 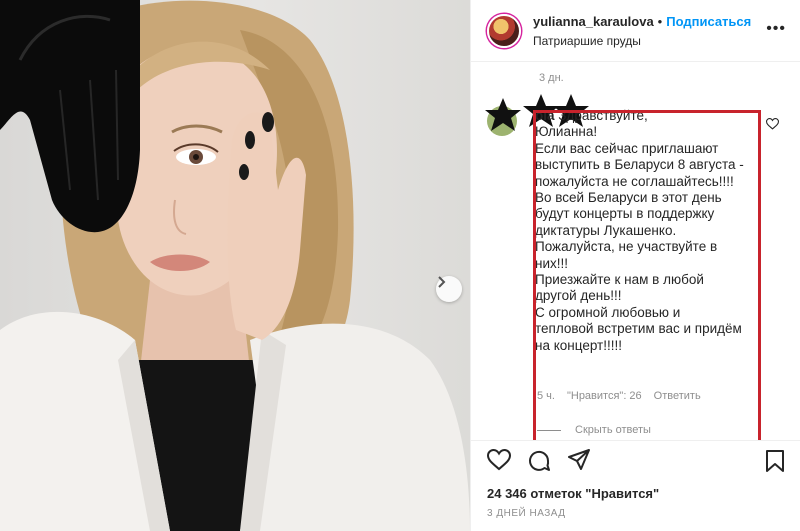 I want to click on author-username: yulianna_karaulova, so click(x=593, y=21).